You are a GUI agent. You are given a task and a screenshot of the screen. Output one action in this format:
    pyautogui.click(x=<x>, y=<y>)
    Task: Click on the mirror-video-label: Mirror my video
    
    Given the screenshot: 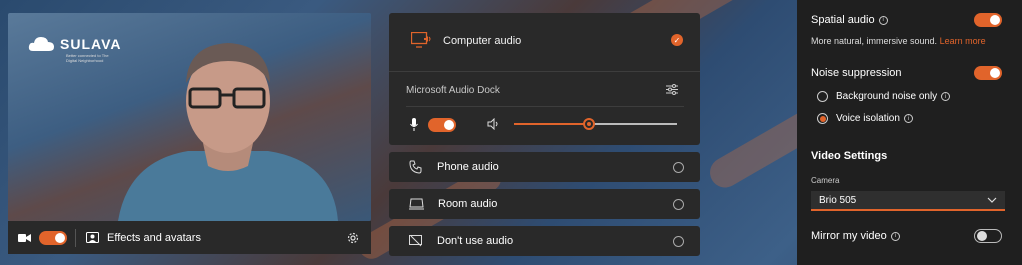 What is the action you would take?
    pyautogui.click(x=849, y=236)
    